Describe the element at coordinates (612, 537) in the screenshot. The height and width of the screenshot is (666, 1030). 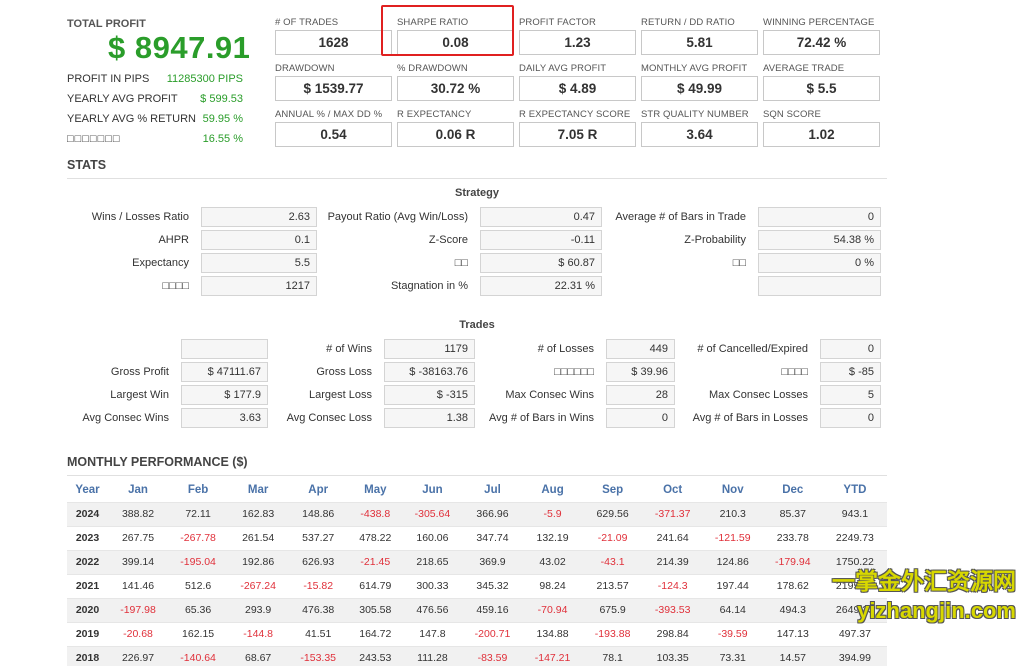
I see `month-cell: -21.09` at that location.